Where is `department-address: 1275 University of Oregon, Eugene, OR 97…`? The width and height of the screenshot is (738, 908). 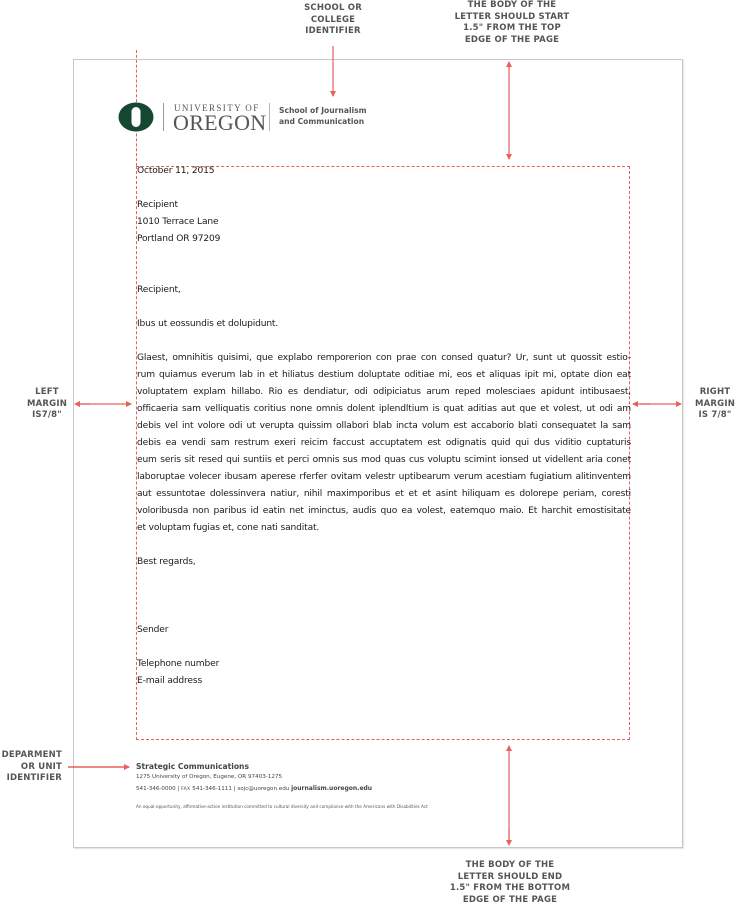
department-address: 1275 University of Oregon, Eugene, OR 97… is located at coordinates (209, 777).